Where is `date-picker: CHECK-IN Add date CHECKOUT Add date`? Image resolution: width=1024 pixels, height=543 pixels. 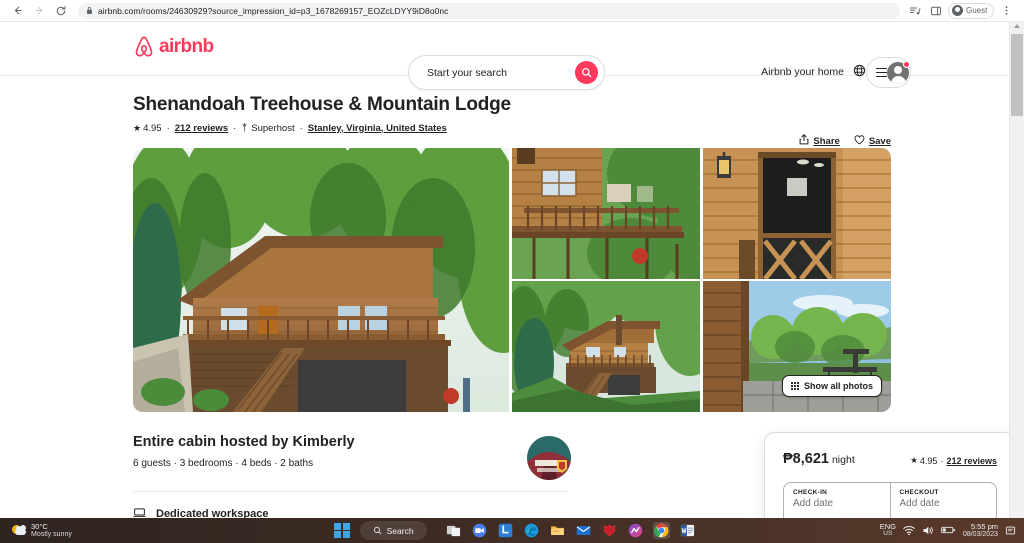 date-picker: CHECK-IN Add date CHECKOUT Add date is located at coordinates (890, 500).